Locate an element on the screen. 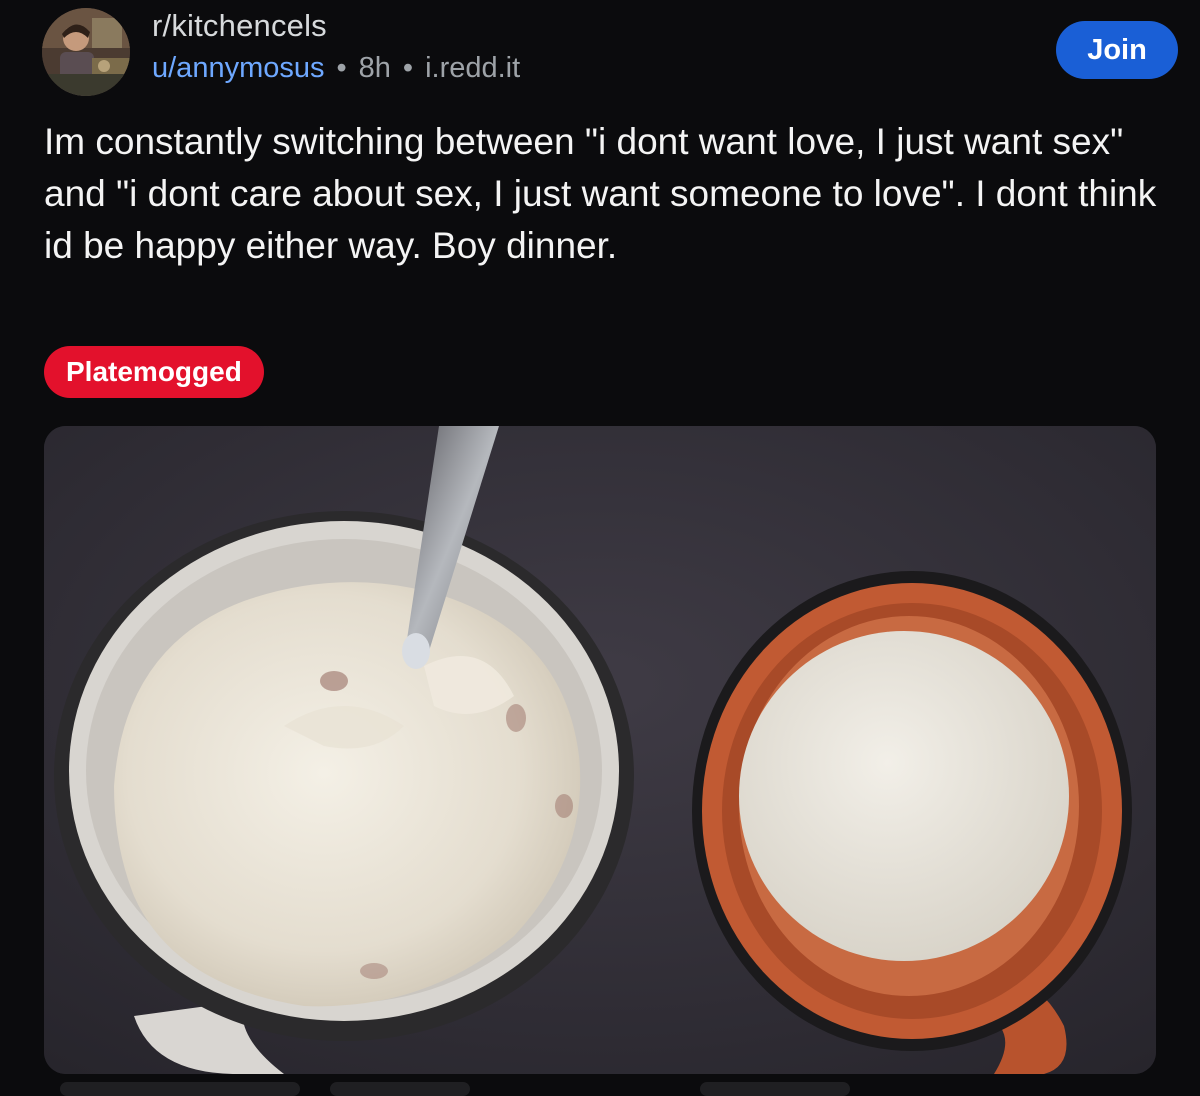  post-meta: u/annymosus • 8h • i.redd.it is located at coordinates (336, 68).